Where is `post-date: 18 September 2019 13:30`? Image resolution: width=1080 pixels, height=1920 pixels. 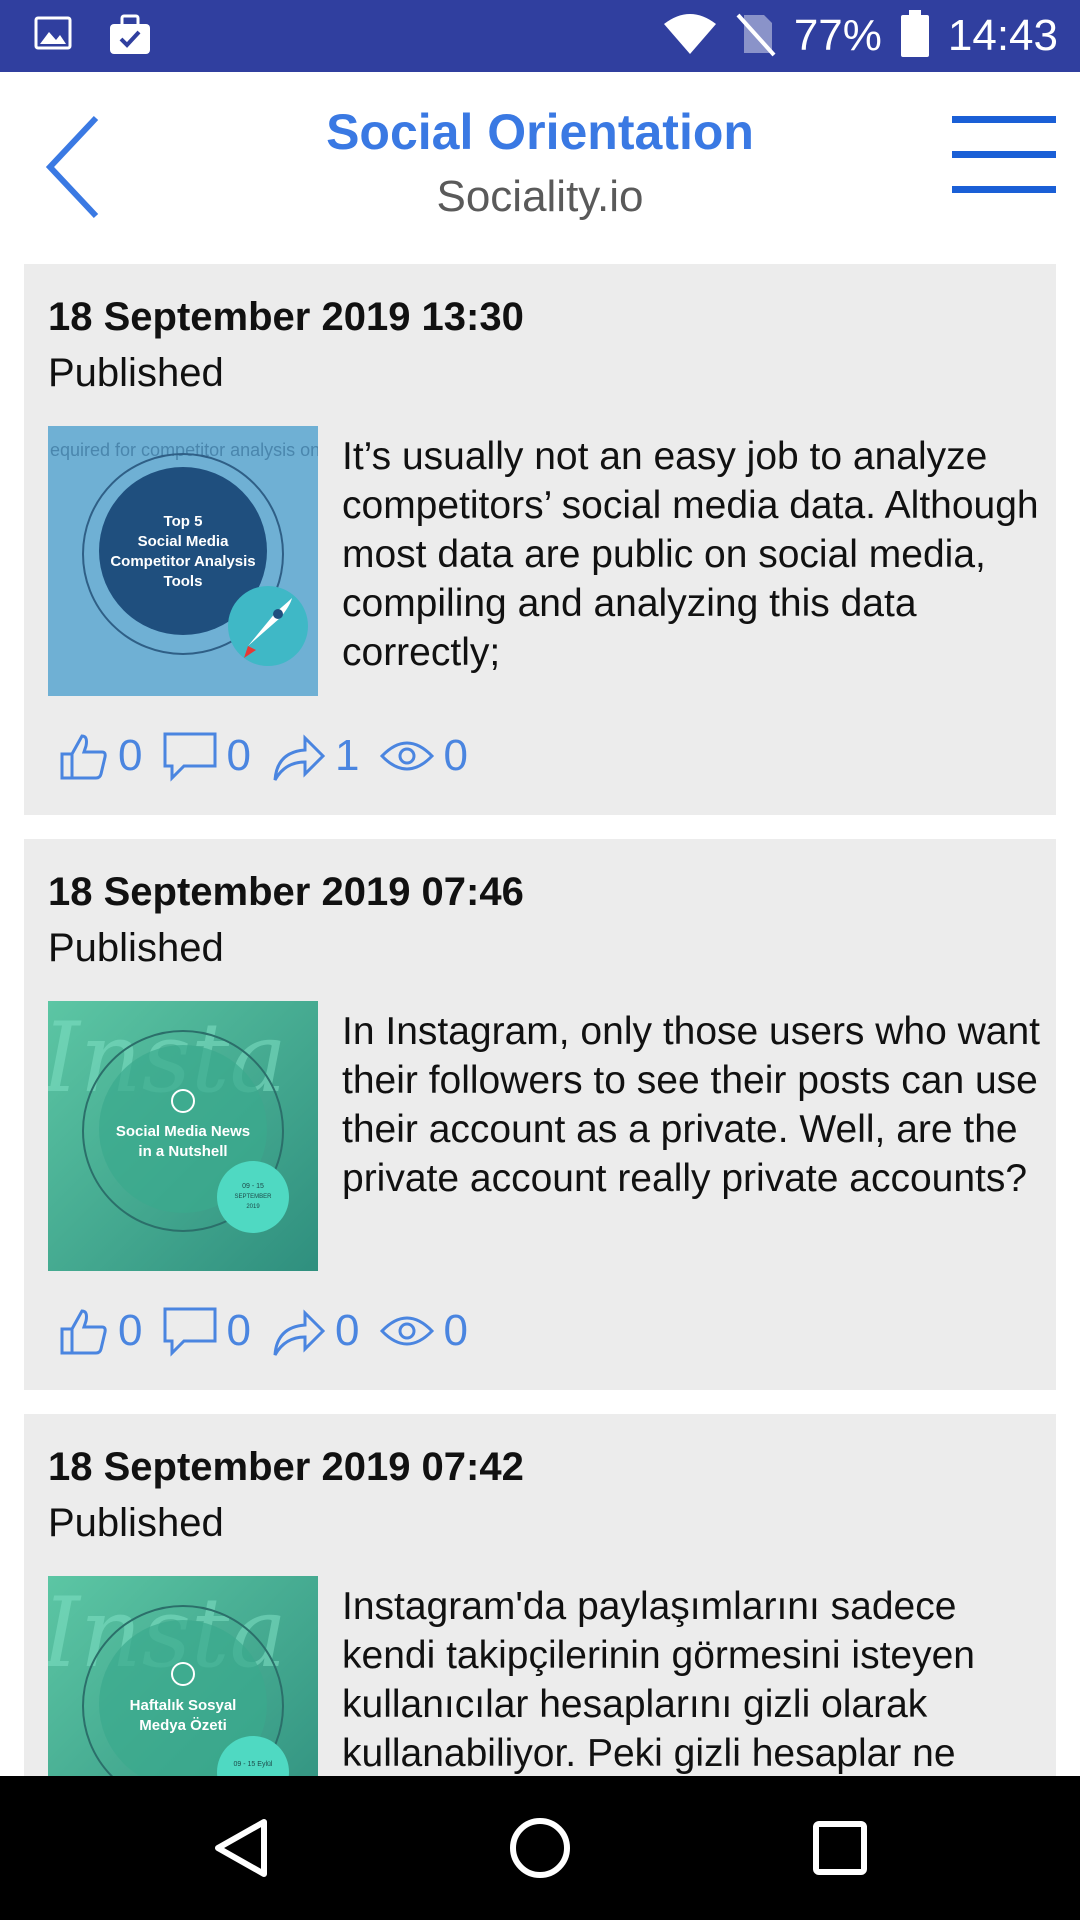
post-date: 18 September 2019 13:30 is located at coordinates (286, 317).